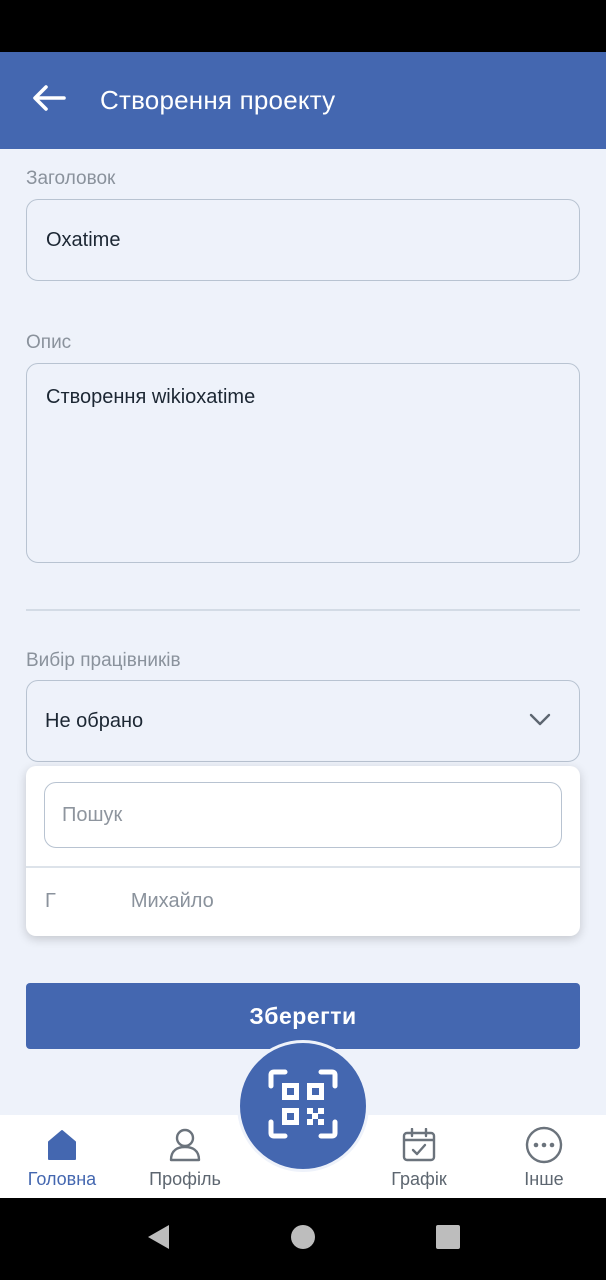 The image size is (606, 1280). Describe the element at coordinates (544, 1179) in the screenshot. I see `nav-more-label: Інше` at that location.